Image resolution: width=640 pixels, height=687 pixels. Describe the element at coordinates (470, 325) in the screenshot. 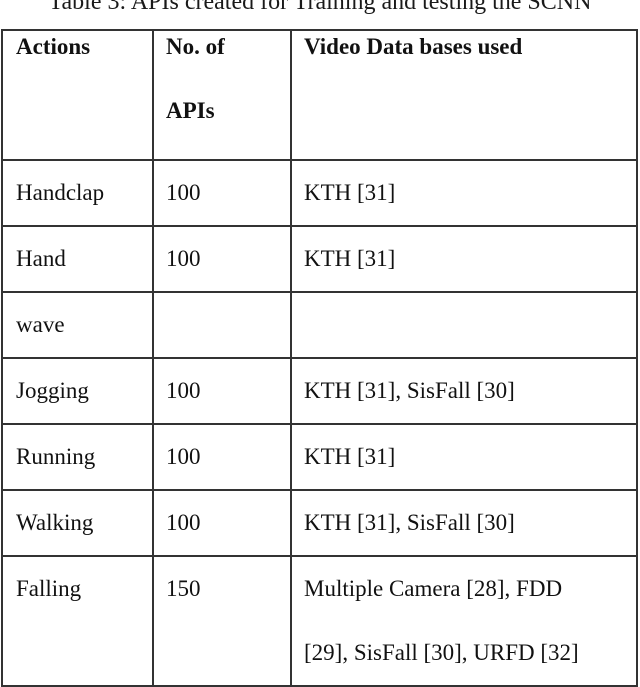

I see `databases-text` at that location.